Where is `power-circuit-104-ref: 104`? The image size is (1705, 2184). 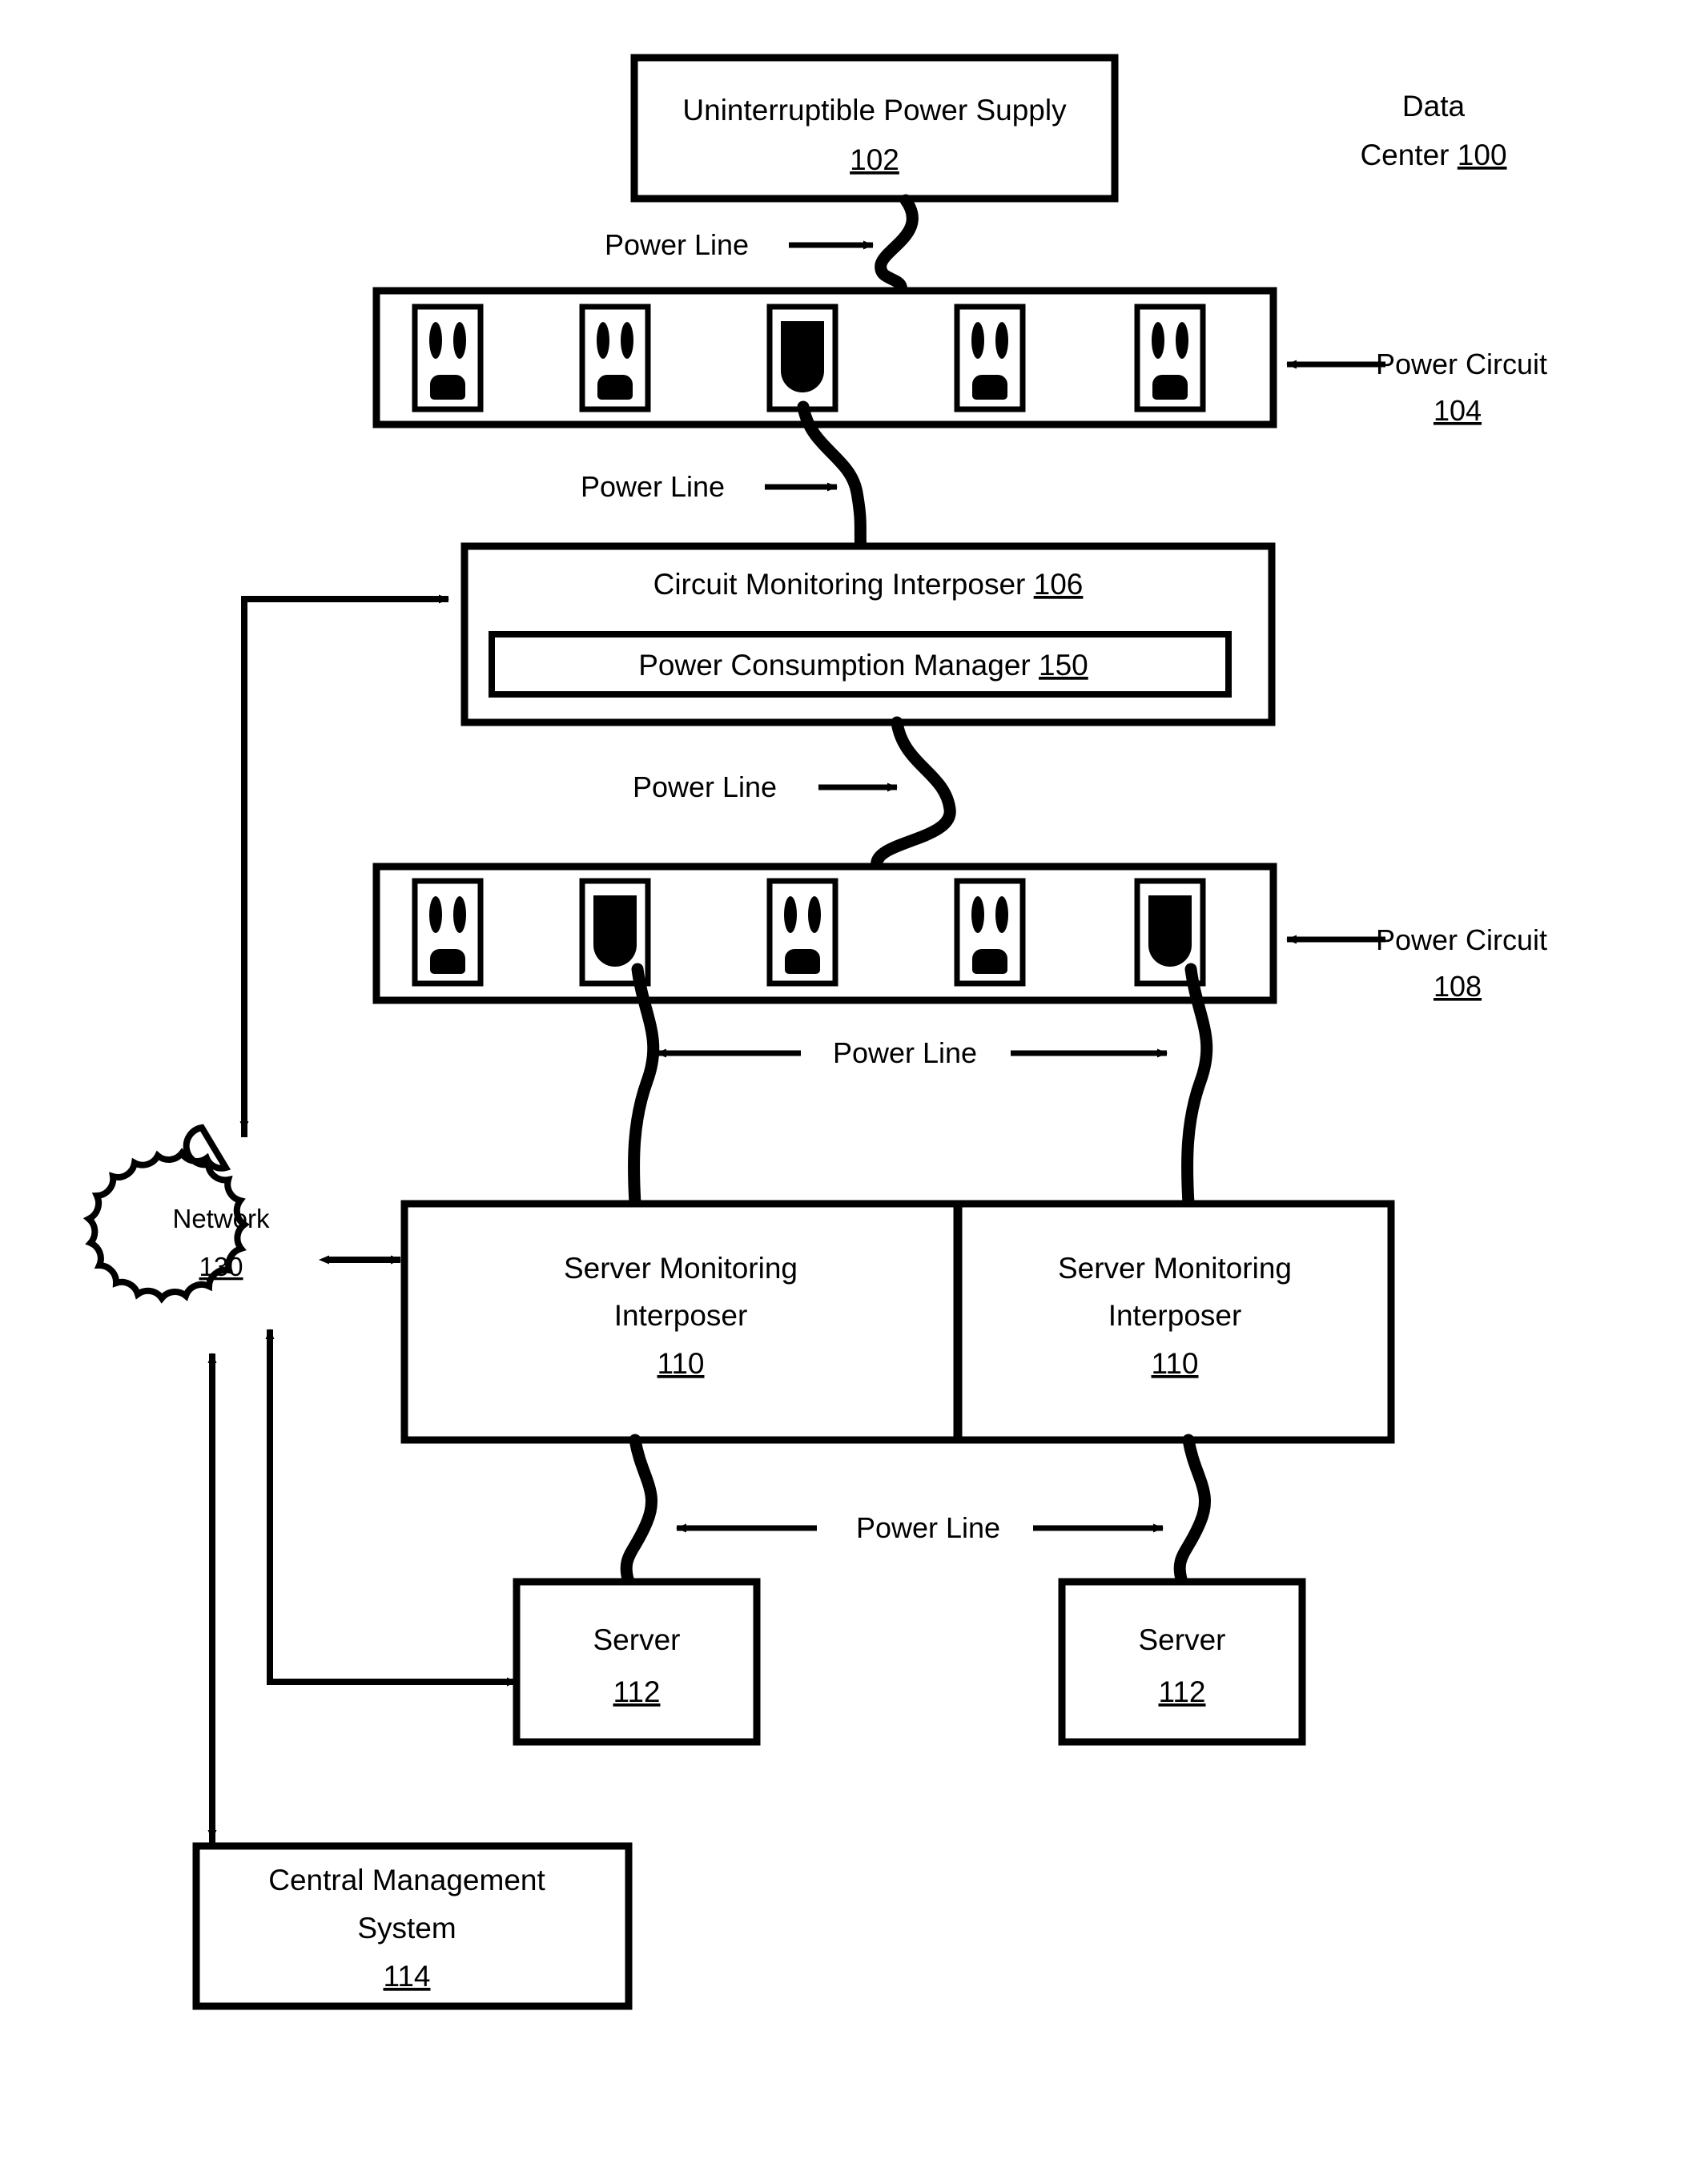
power-circuit-104-ref: 104 is located at coordinates (1458, 410).